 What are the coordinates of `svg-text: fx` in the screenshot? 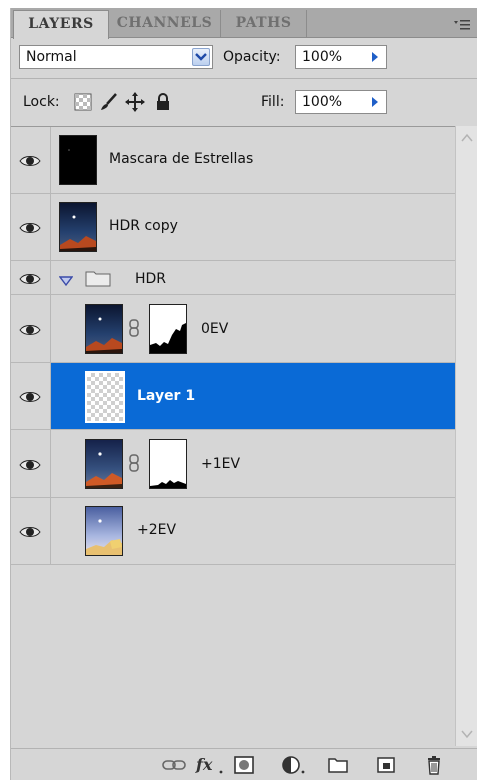 It's located at (204, 764).